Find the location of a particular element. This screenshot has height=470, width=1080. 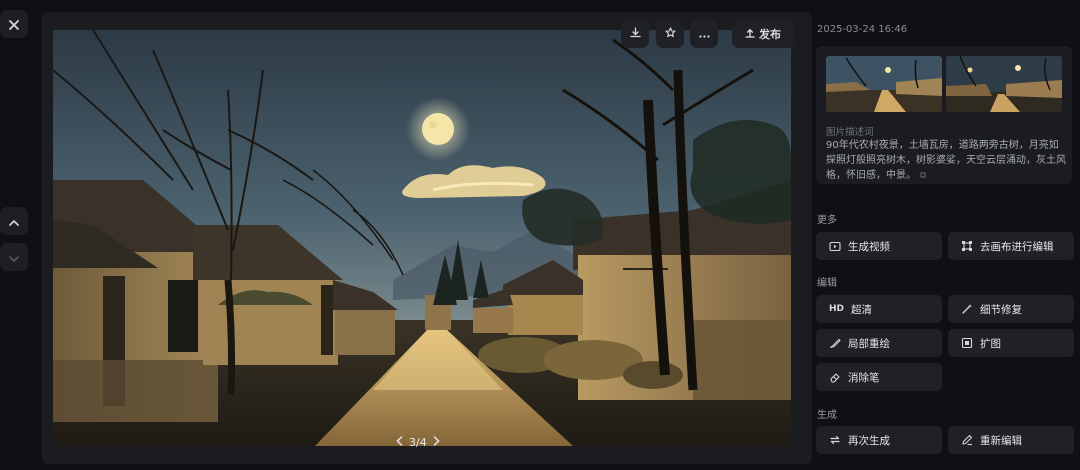

magic-wand-icon is located at coordinates (967, 309).